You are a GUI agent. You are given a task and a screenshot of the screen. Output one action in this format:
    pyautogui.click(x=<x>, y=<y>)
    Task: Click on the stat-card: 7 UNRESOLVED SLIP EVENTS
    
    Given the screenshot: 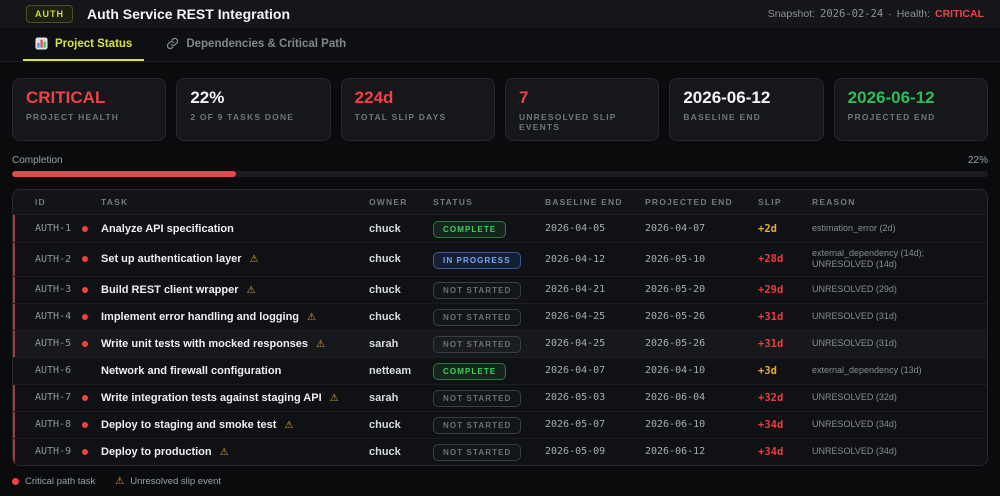 What is the action you would take?
    pyautogui.click(x=582, y=109)
    